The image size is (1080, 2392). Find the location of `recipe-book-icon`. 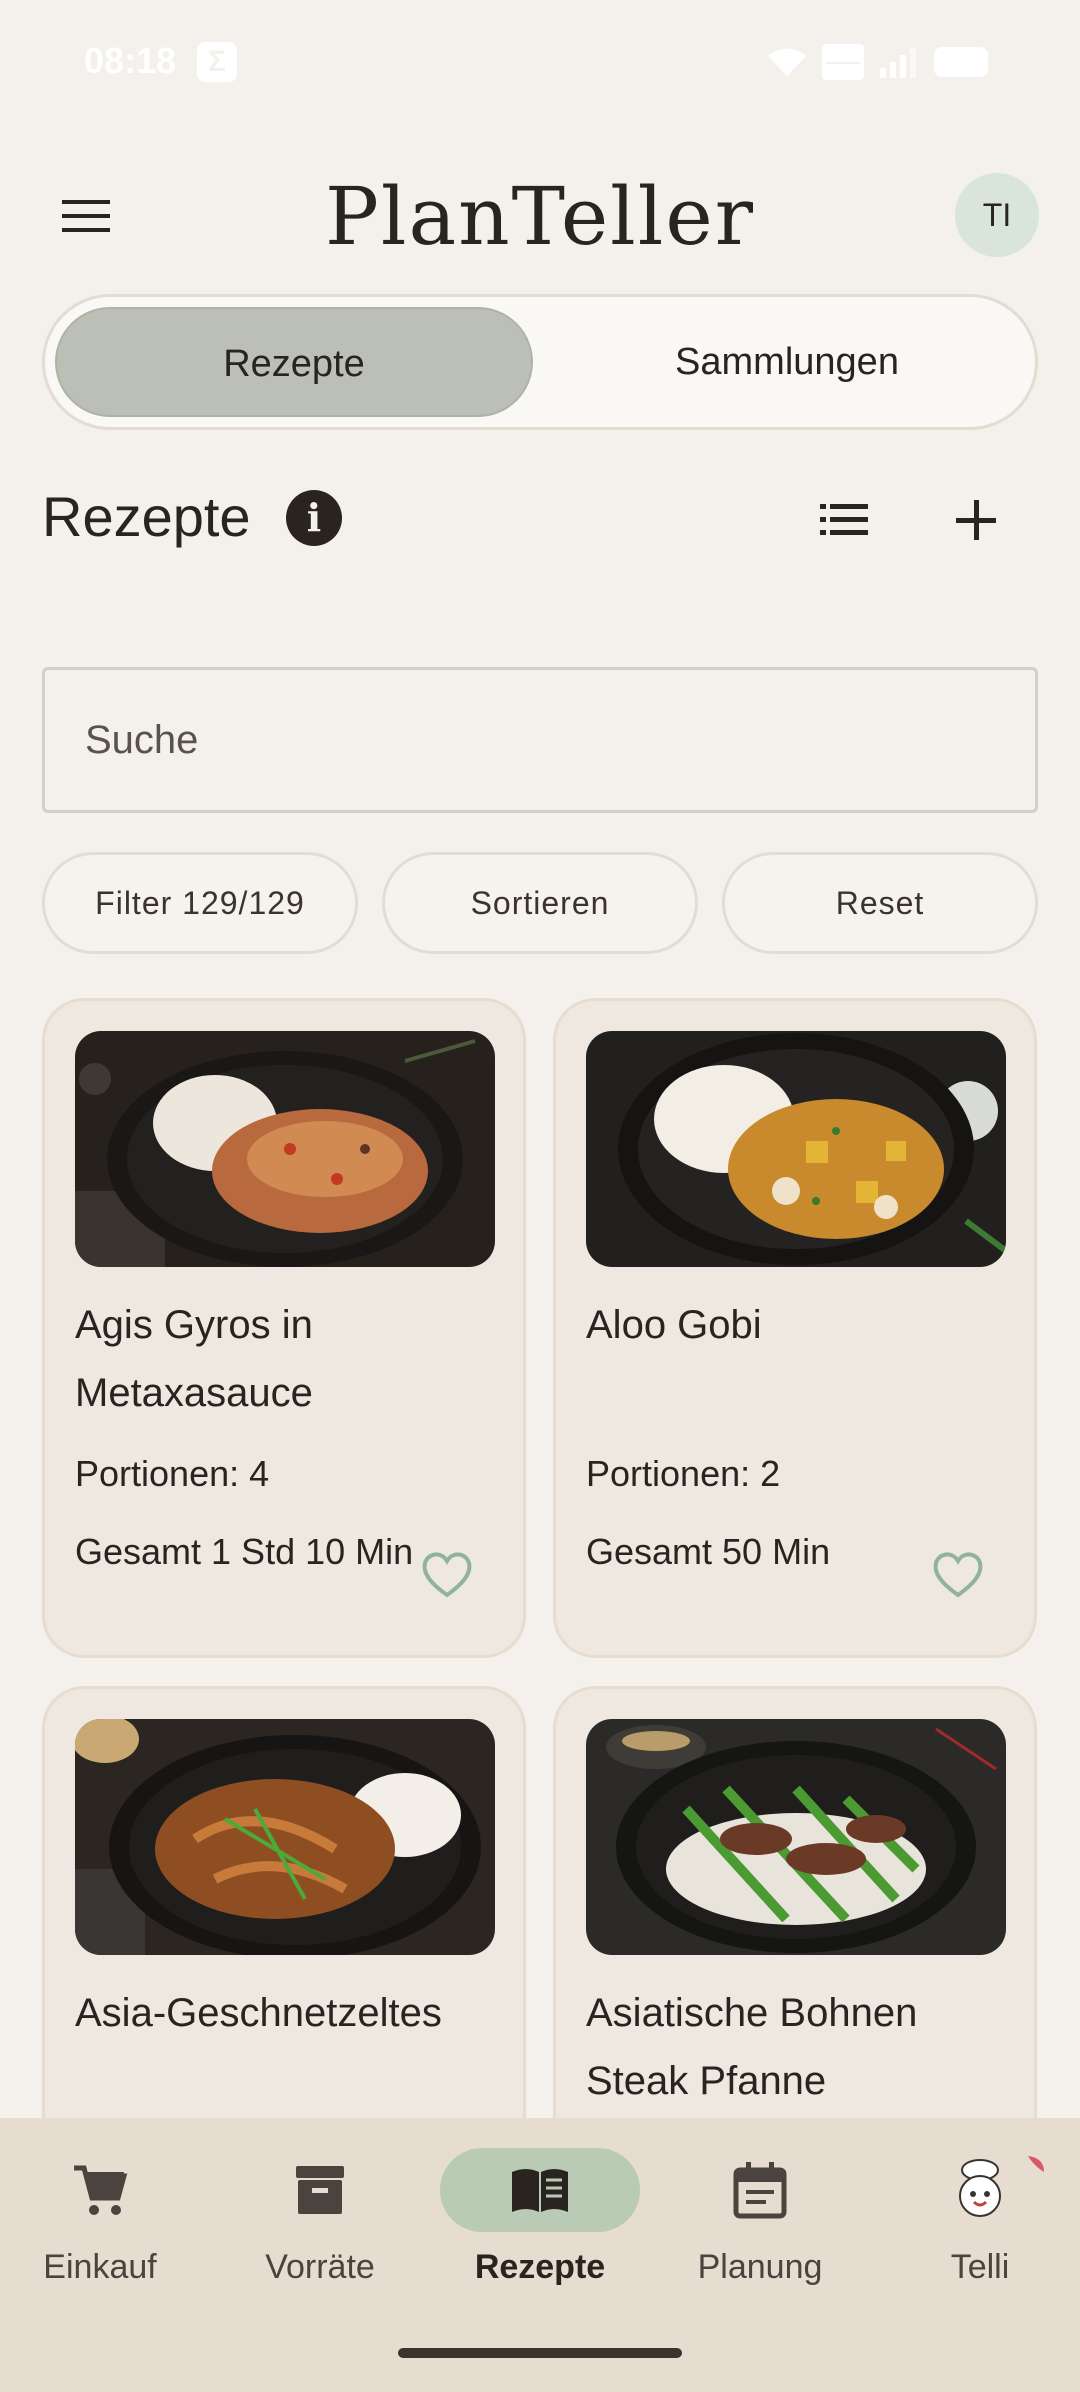

recipe-book-icon is located at coordinates (540, 2190).